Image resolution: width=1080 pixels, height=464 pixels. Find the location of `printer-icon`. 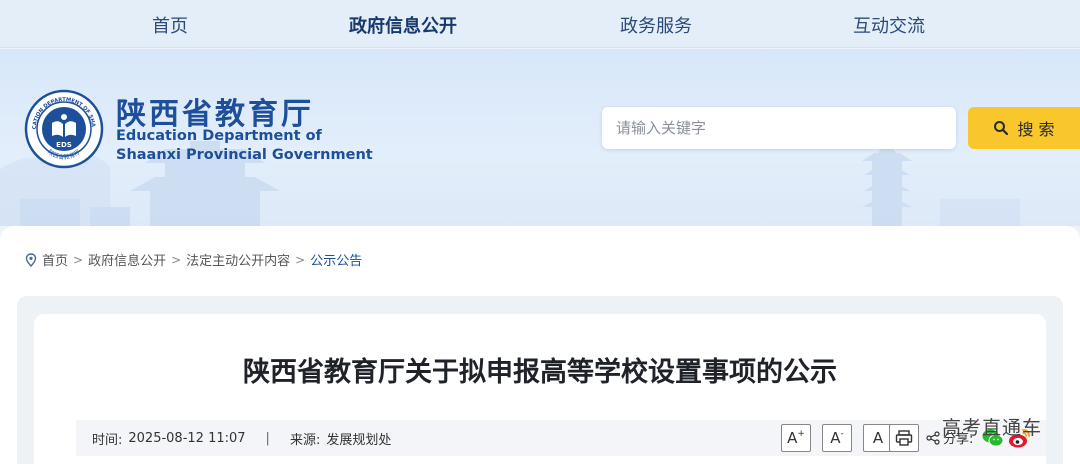

printer-icon is located at coordinates (904, 438).